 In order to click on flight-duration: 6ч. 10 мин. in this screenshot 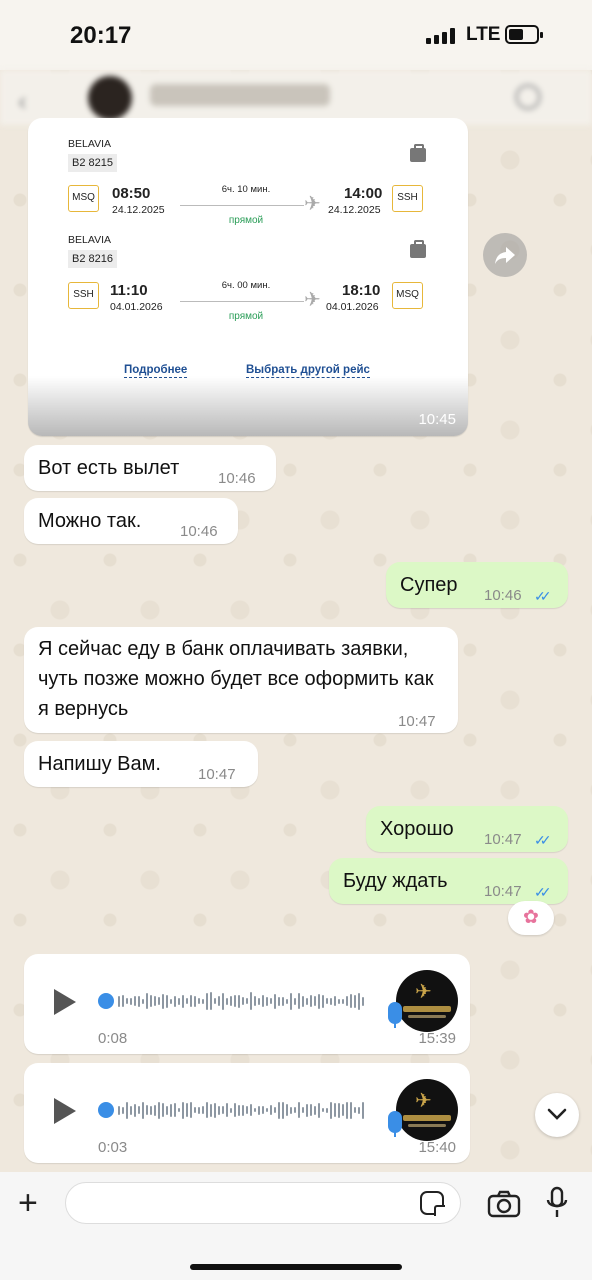, I will do `click(246, 189)`.